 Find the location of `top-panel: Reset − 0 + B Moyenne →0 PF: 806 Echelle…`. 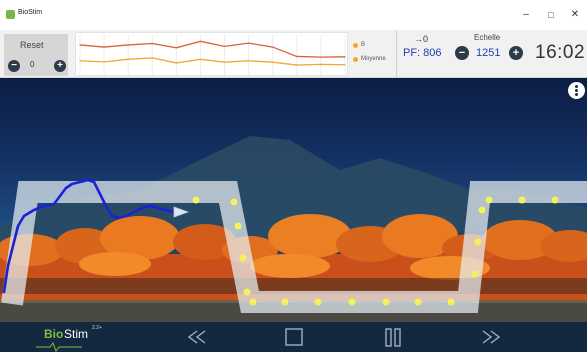

top-panel: Reset − 0 + B Moyenne →0 PF: 806 Echelle… is located at coordinates (293, 54).